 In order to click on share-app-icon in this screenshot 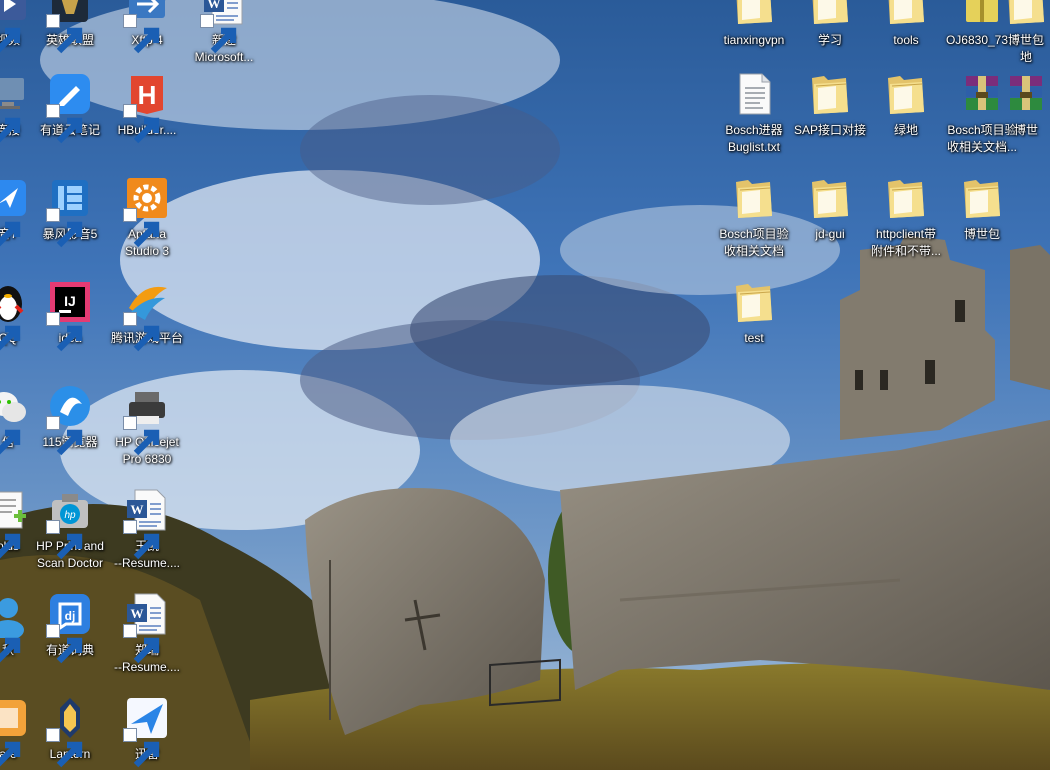, I will do `click(16, 730)`.